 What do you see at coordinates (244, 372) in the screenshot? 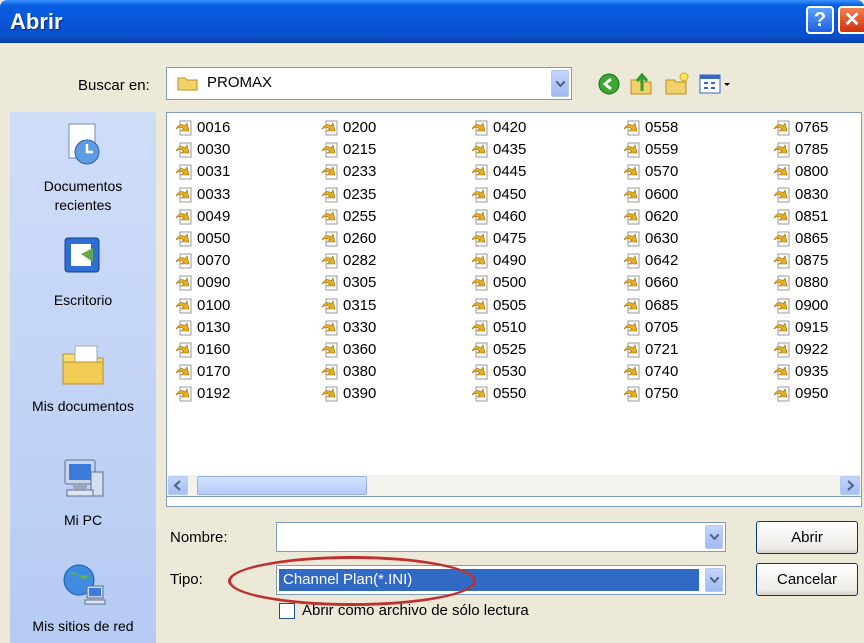
I see `file-item: 0170` at bounding box center [244, 372].